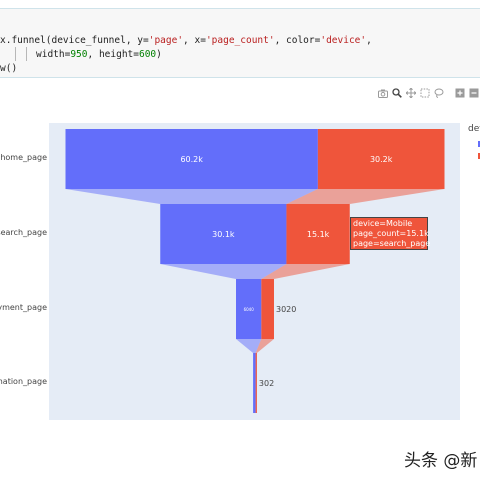 The image size is (480, 480). Describe the element at coordinates (248, 309) in the screenshot. I see `bar-value-label: 6040` at that location.